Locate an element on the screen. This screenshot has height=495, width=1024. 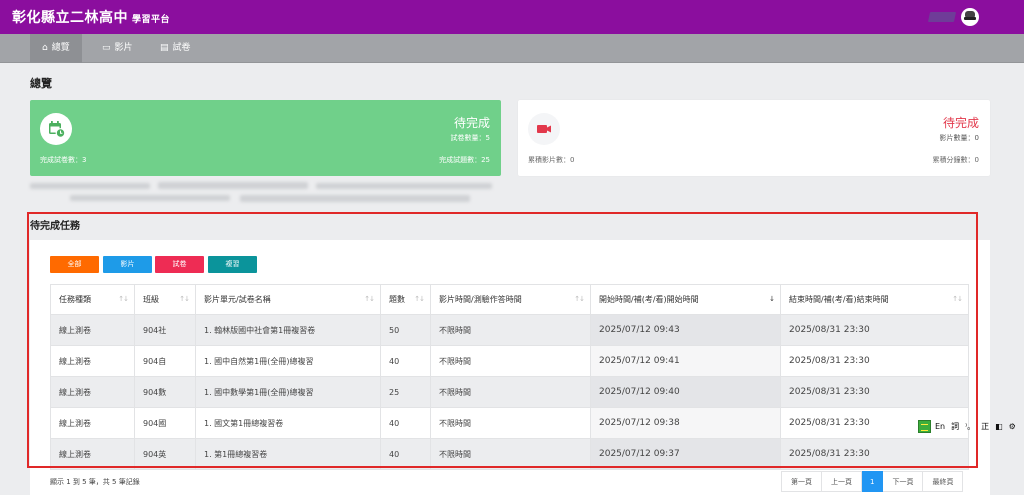
page-title: 總覽 is located at coordinates (41, 83).